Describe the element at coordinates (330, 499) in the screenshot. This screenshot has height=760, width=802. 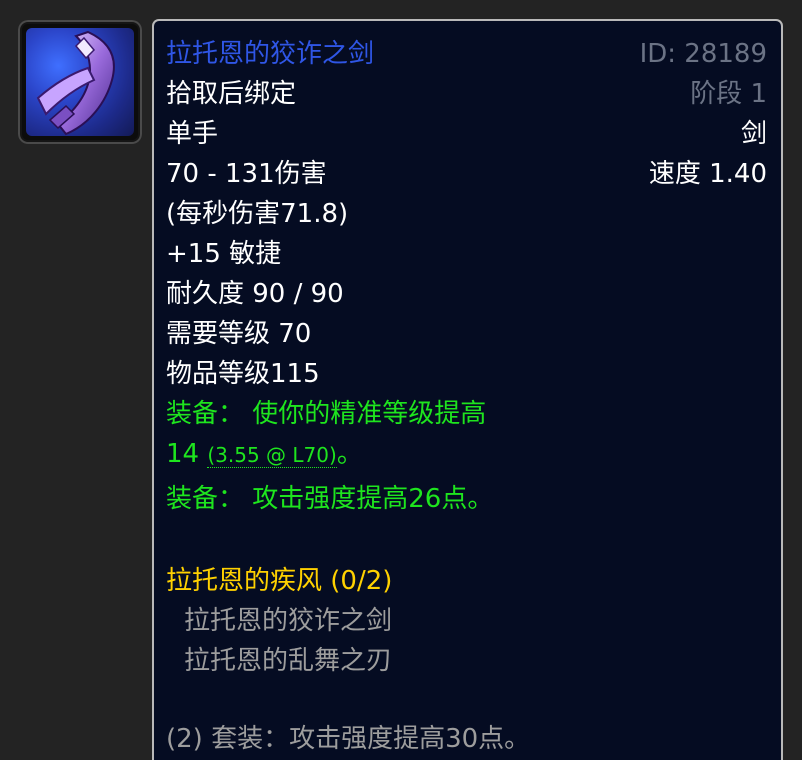
I see `equip-effect-2: 装备： 攻击强度提高26点。` at that location.